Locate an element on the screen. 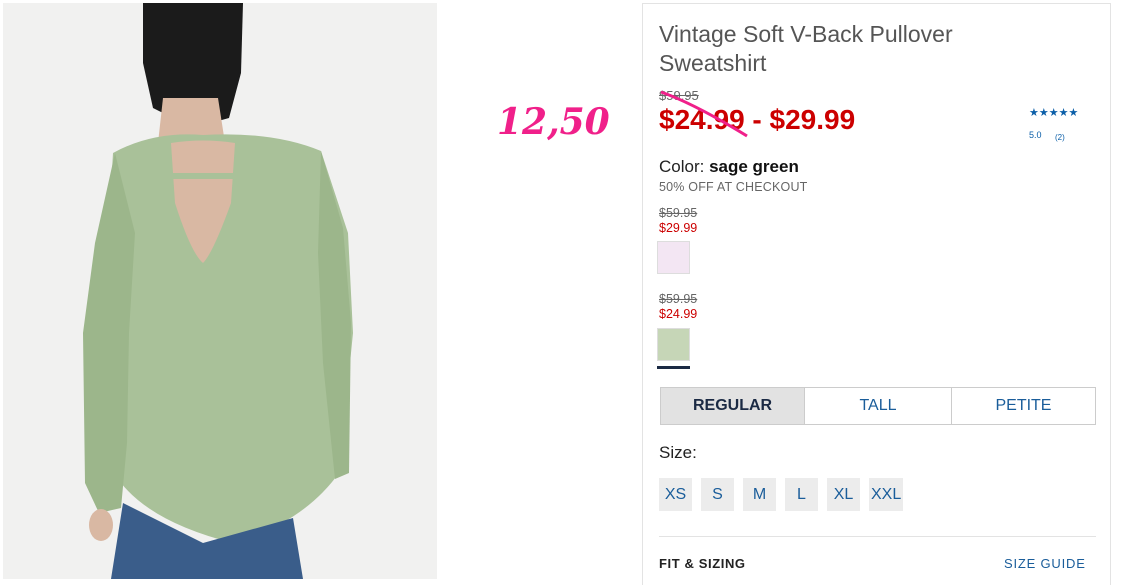 The image size is (1121, 585). divider is located at coordinates (877, 536).